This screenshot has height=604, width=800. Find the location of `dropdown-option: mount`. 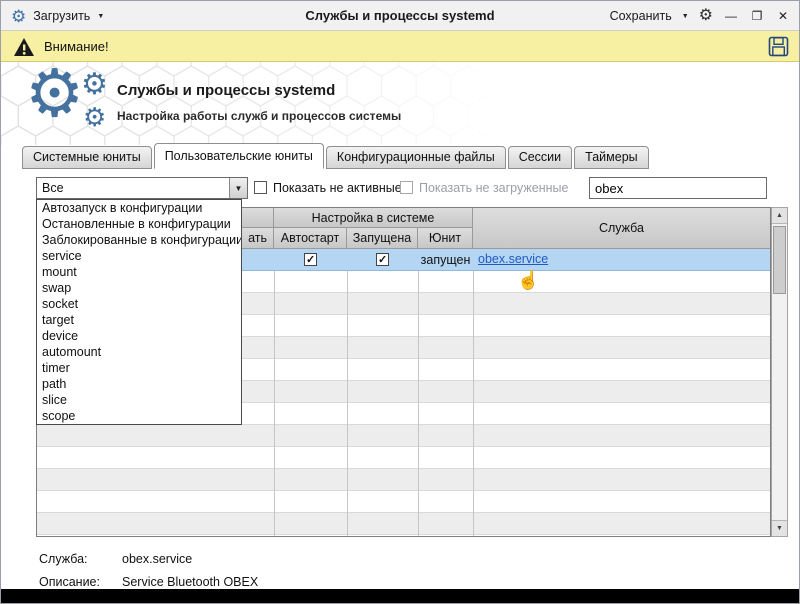

dropdown-option: mount is located at coordinates (139, 272).